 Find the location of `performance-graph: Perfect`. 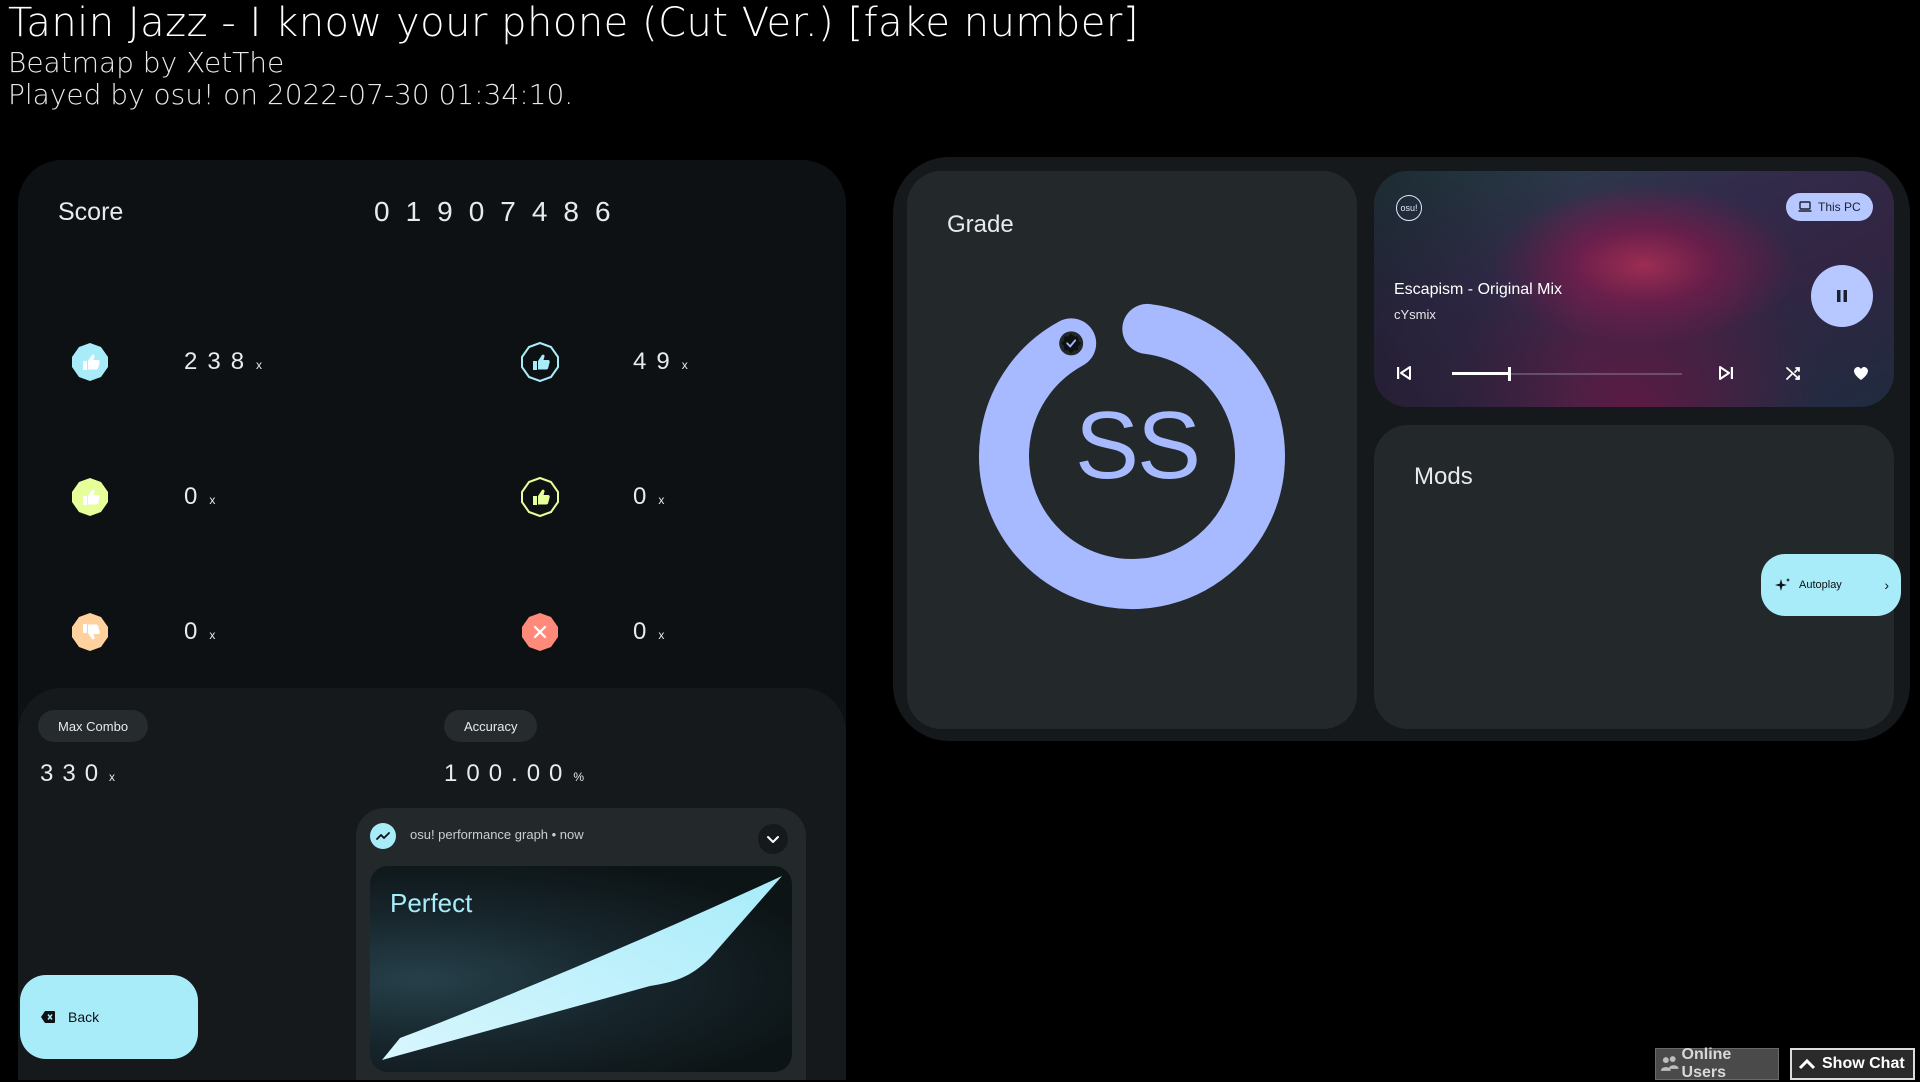

performance-graph: Perfect is located at coordinates (581, 969).